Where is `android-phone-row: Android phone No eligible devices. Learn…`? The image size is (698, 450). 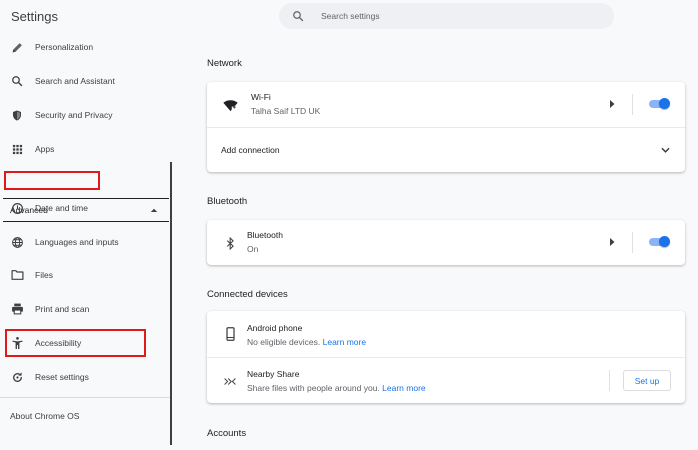
android-phone-row: Android phone No eligible devices. Learn… is located at coordinates (446, 334).